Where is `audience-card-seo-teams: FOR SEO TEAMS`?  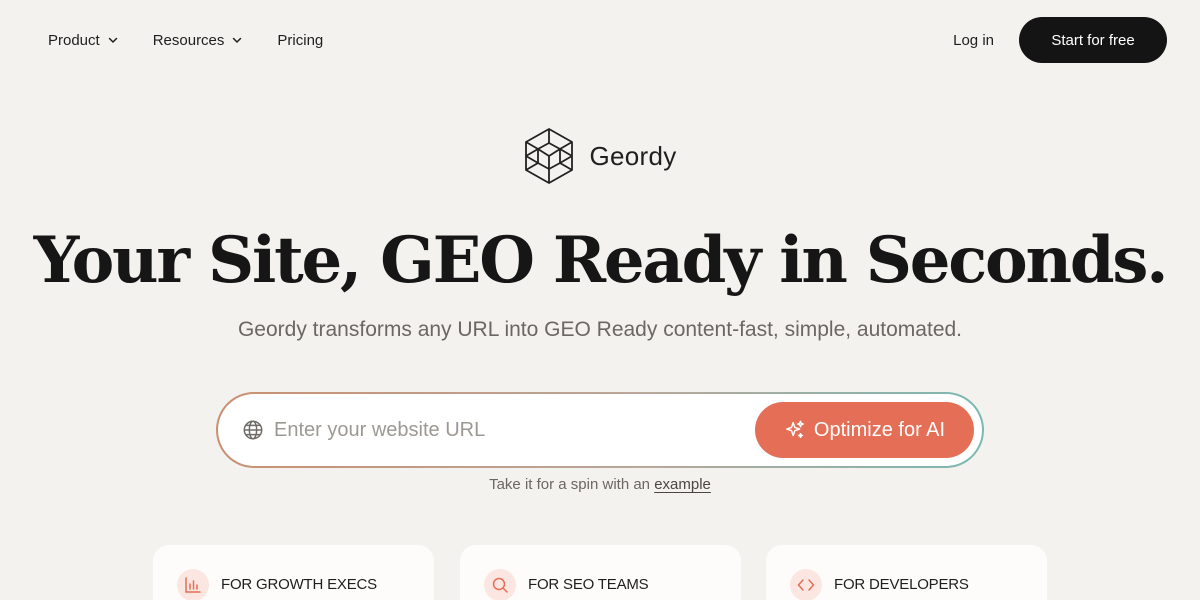
audience-card-seo-teams: FOR SEO TEAMS is located at coordinates (600, 572).